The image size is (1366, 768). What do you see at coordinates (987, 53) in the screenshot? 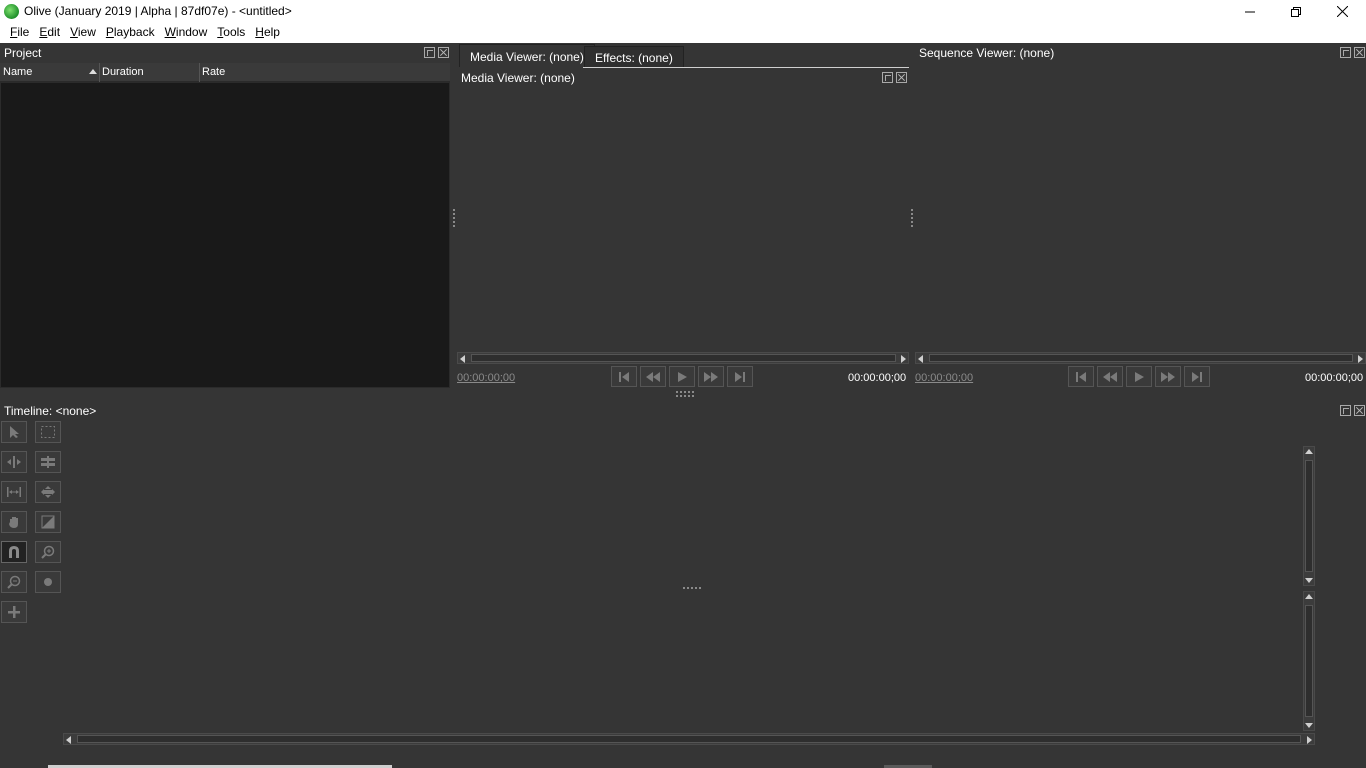
I see `sequence-viewer-title: Sequence Viewer: (none)` at bounding box center [987, 53].